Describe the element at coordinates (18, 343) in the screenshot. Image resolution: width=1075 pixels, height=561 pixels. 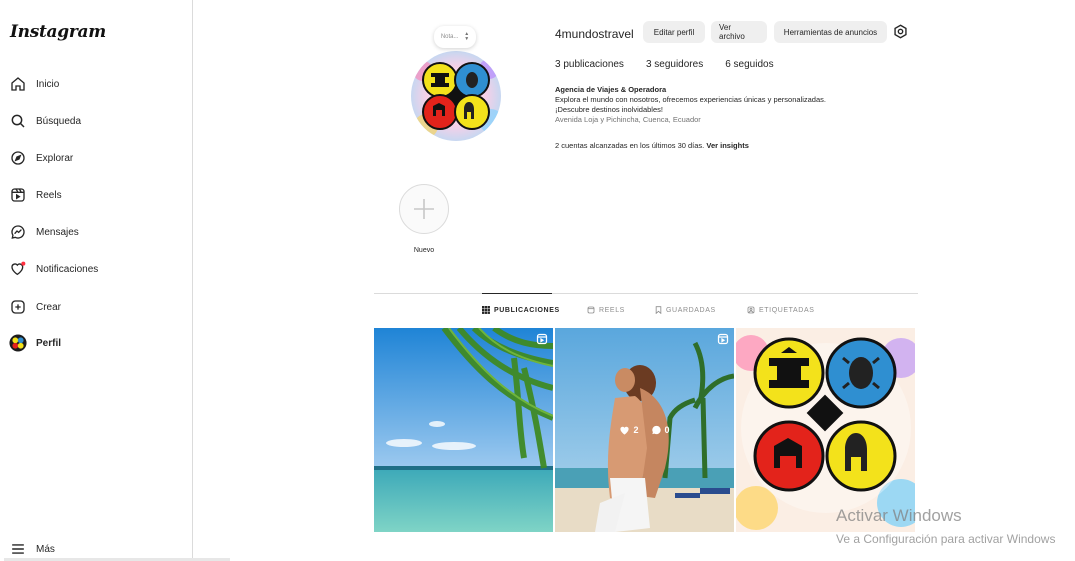
I see `avatar-icon` at that location.